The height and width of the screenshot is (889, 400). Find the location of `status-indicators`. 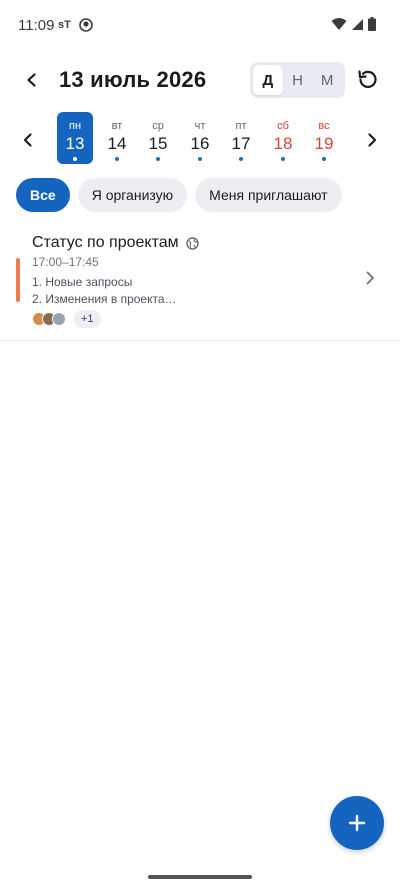

status-indicators is located at coordinates (353, 24).